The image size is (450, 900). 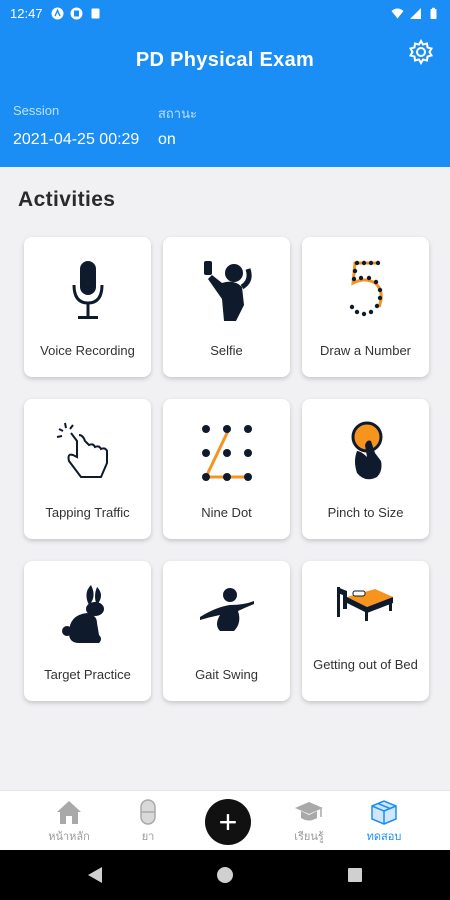 I want to click on tapping-hand-icon, so click(x=82, y=450).